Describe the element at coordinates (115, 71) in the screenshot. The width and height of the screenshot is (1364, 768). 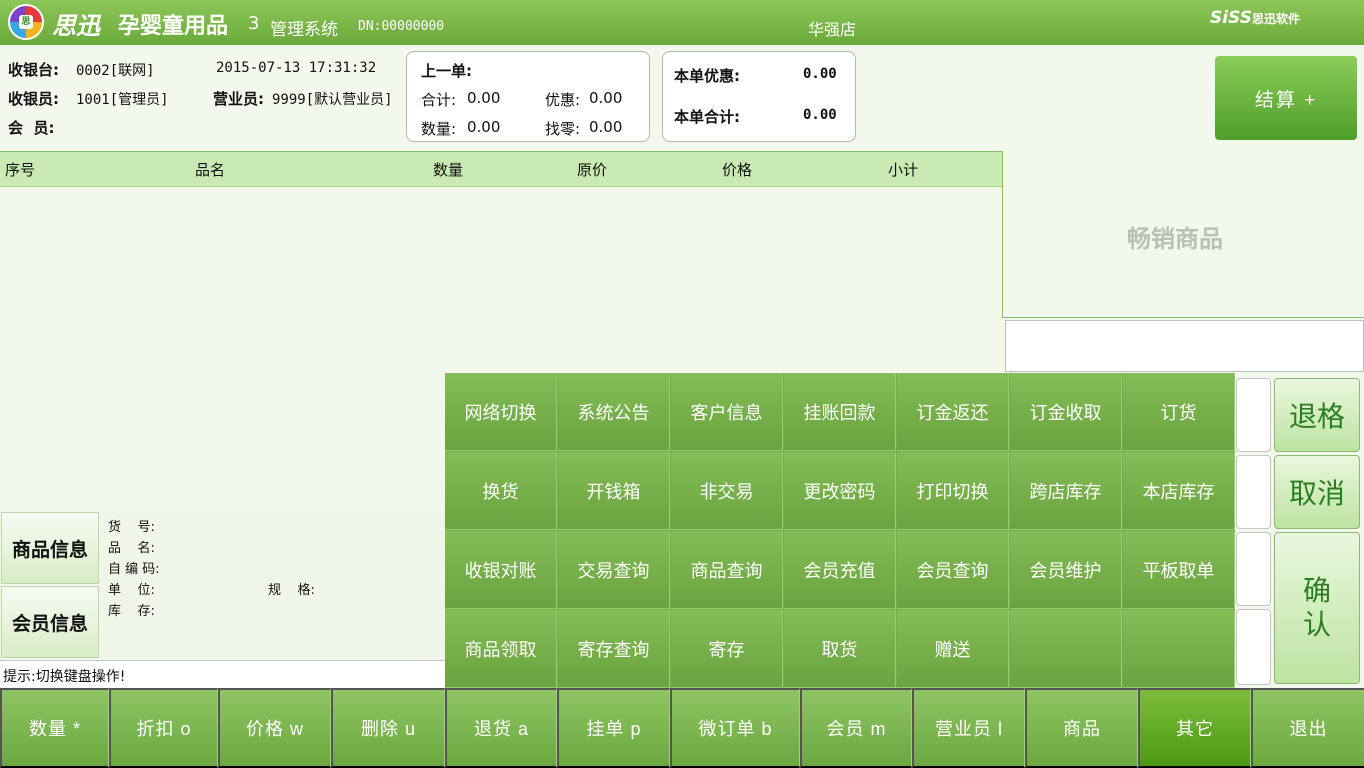
I see `register-value: 0002[联网]` at that location.